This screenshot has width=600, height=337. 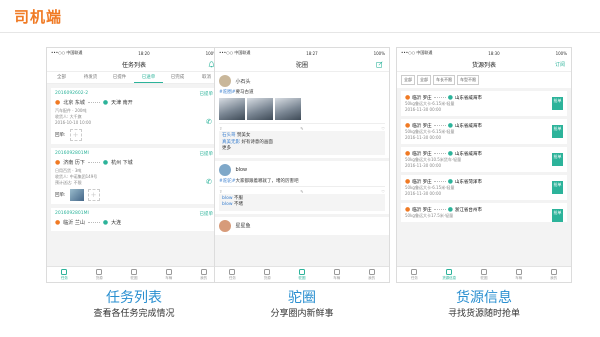 I want to click on tab-delivered: 已送单, so click(x=148, y=77).